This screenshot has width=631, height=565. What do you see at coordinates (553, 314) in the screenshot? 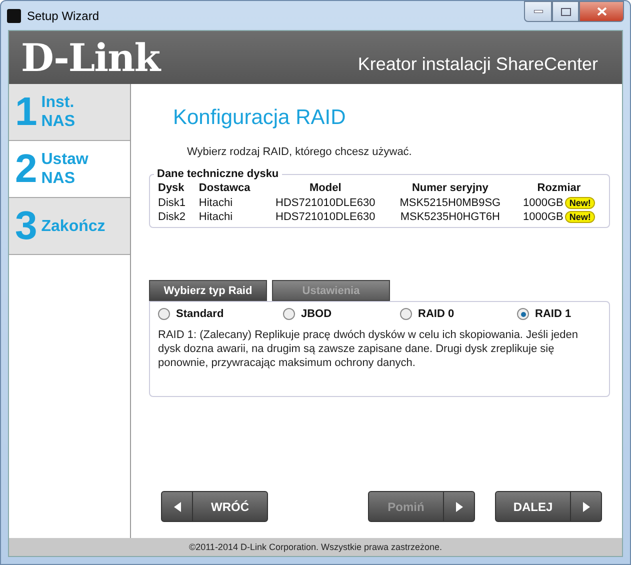
I see `radio-label: RAID 1` at bounding box center [553, 314].